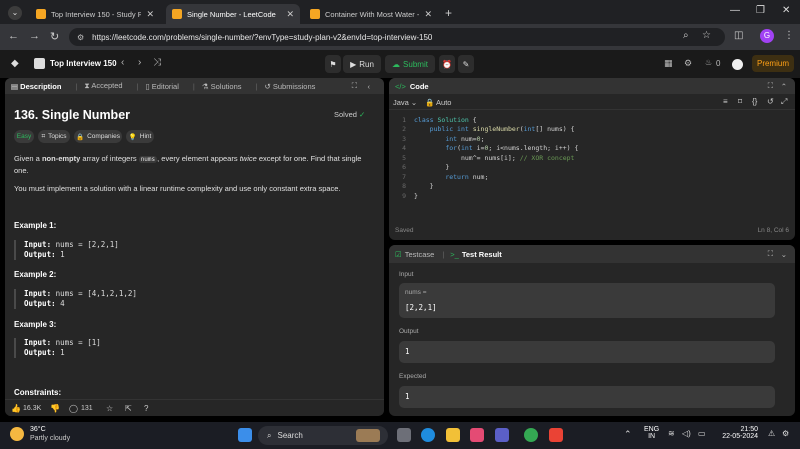  I want to click on bookmark-star-icon: ☆, so click(706, 35).